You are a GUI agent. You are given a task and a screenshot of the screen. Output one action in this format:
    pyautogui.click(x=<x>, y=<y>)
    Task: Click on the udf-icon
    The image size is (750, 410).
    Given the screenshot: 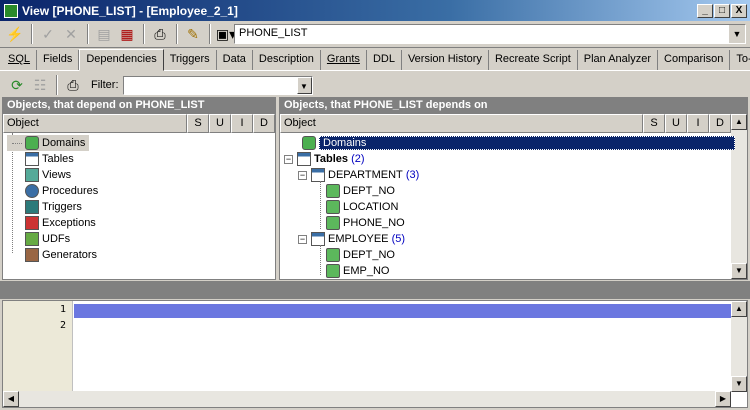 What is the action you would take?
    pyautogui.click(x=32, y=239)
    